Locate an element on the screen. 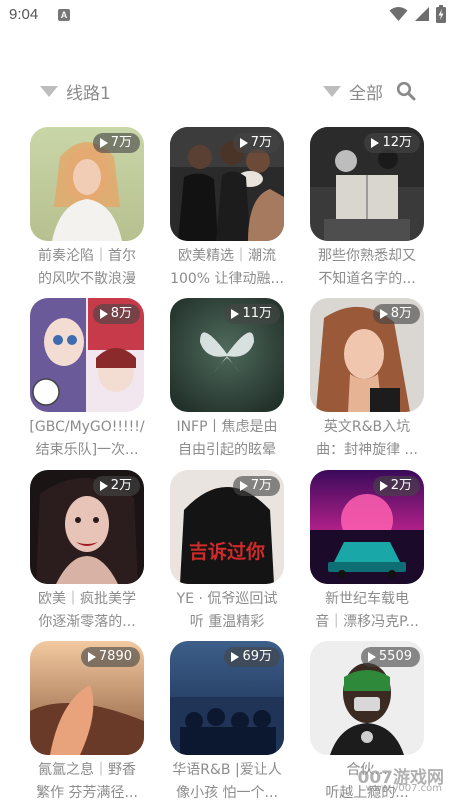 The height and width of the screenshot is (807, 454). playlist-cover: 69万 is located at coordinates (227, 698).